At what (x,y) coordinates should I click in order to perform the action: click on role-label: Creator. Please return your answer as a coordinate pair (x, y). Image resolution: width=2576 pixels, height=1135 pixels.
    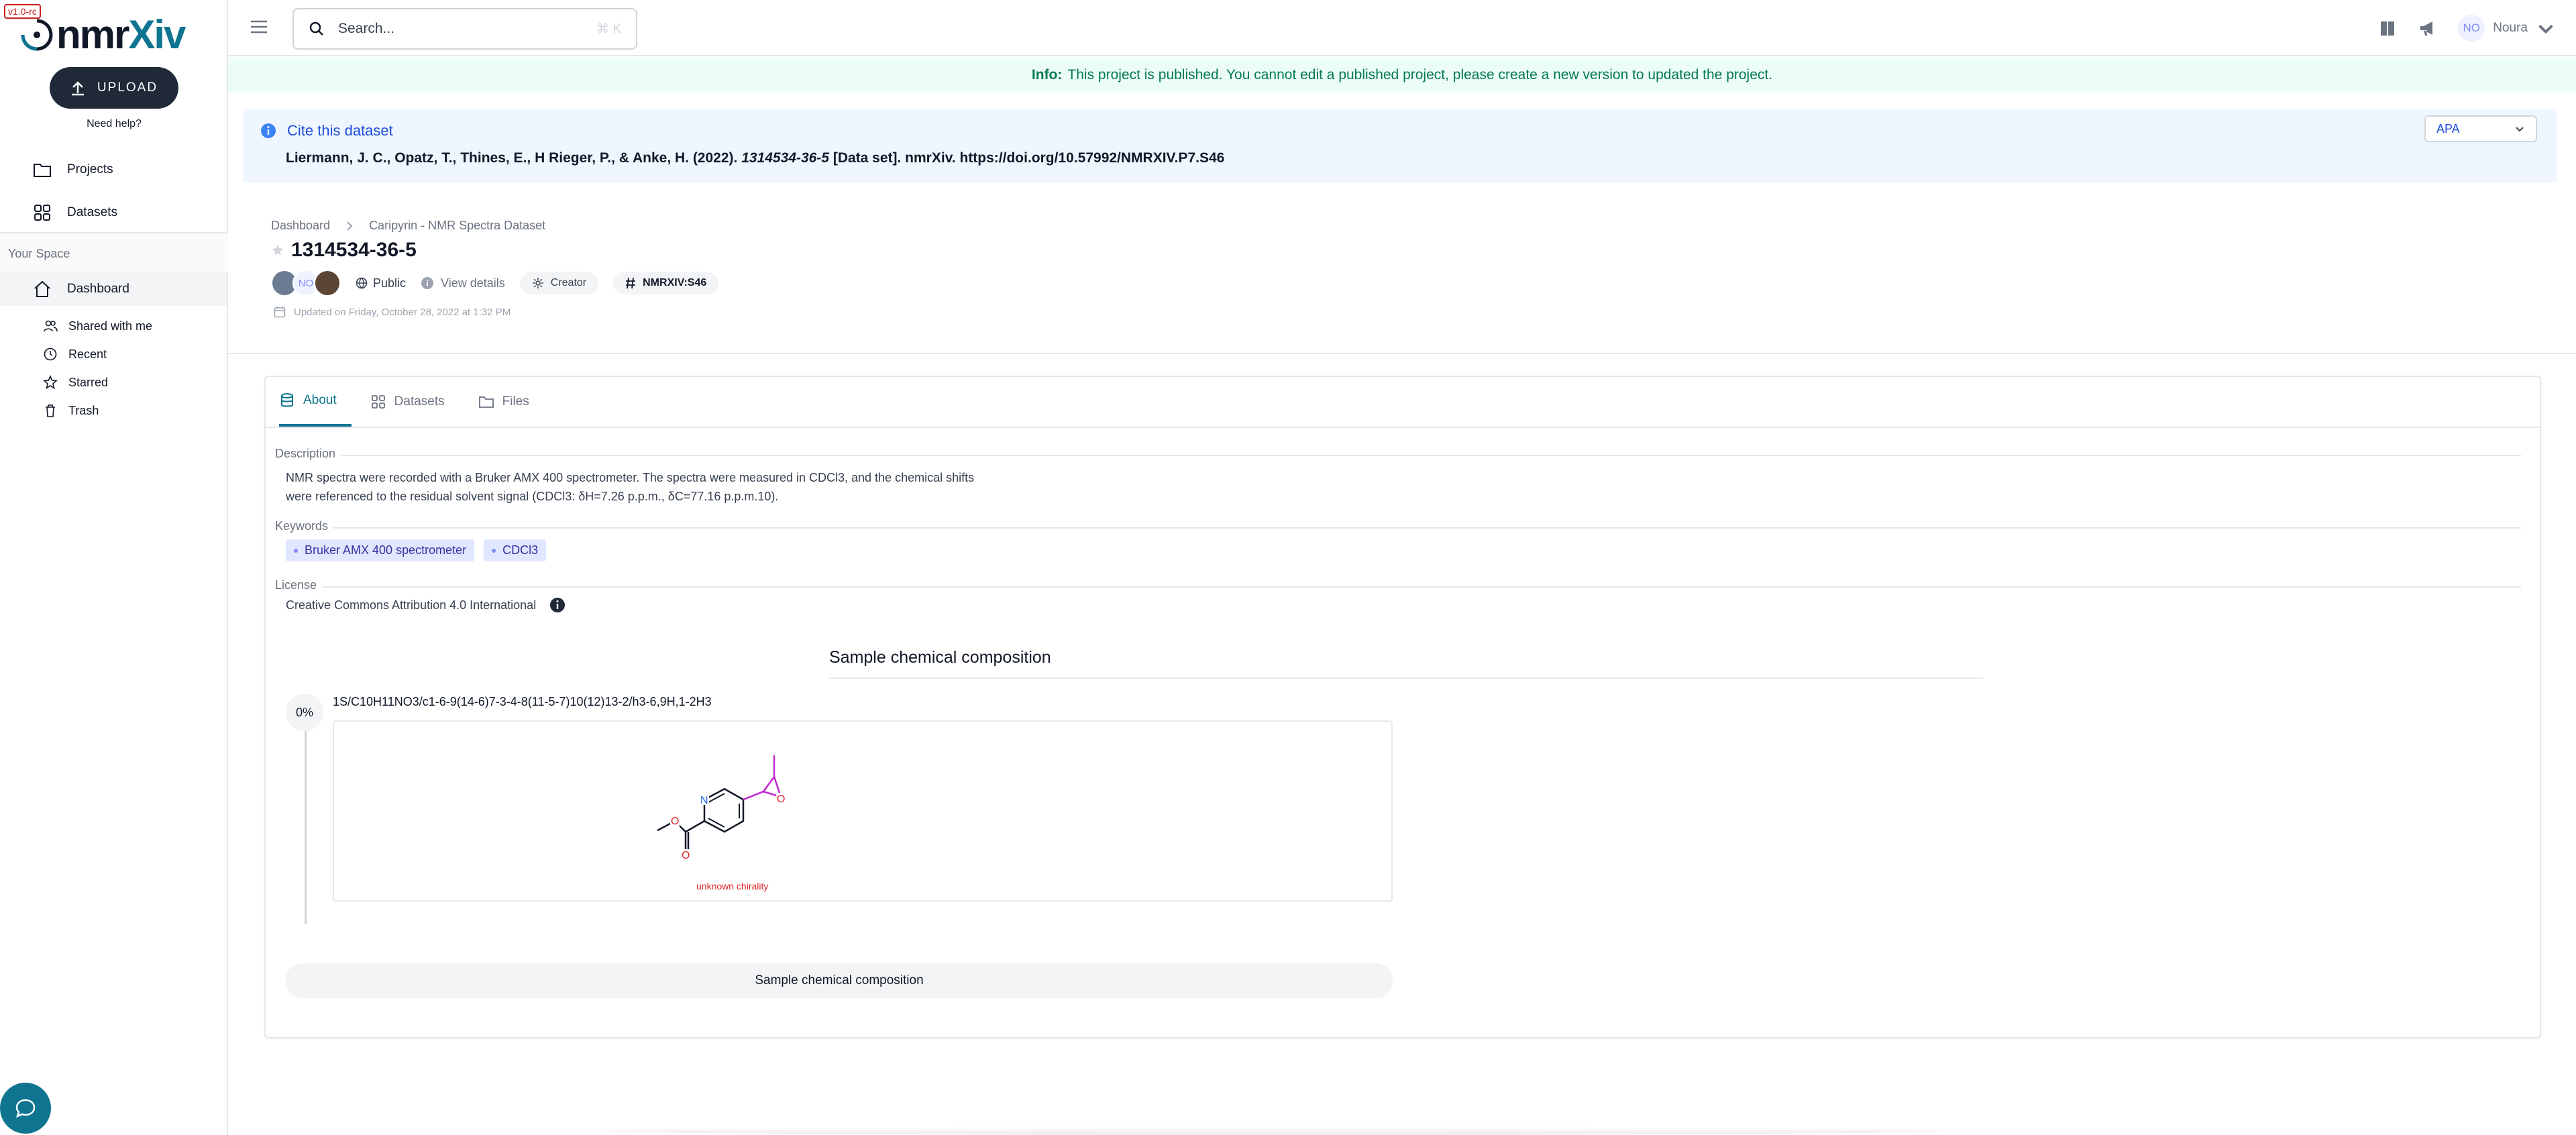
    Looking at the image, I should click on (568, 282).